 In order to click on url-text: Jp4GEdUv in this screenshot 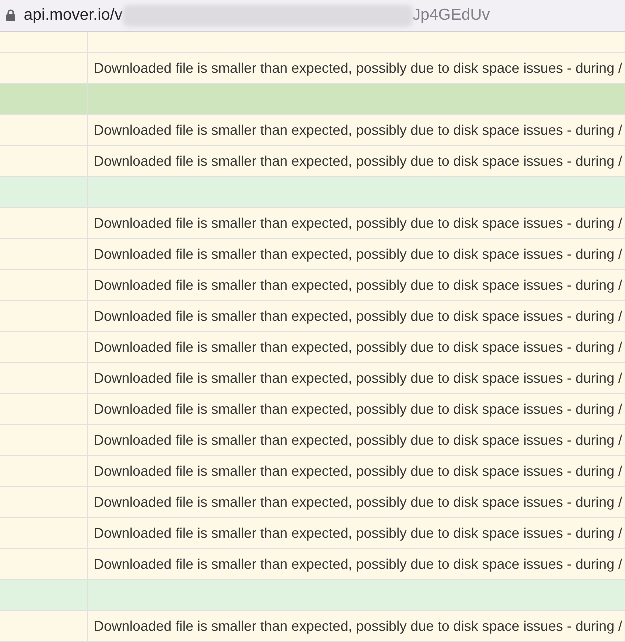, I will do `click(451, 15)`.